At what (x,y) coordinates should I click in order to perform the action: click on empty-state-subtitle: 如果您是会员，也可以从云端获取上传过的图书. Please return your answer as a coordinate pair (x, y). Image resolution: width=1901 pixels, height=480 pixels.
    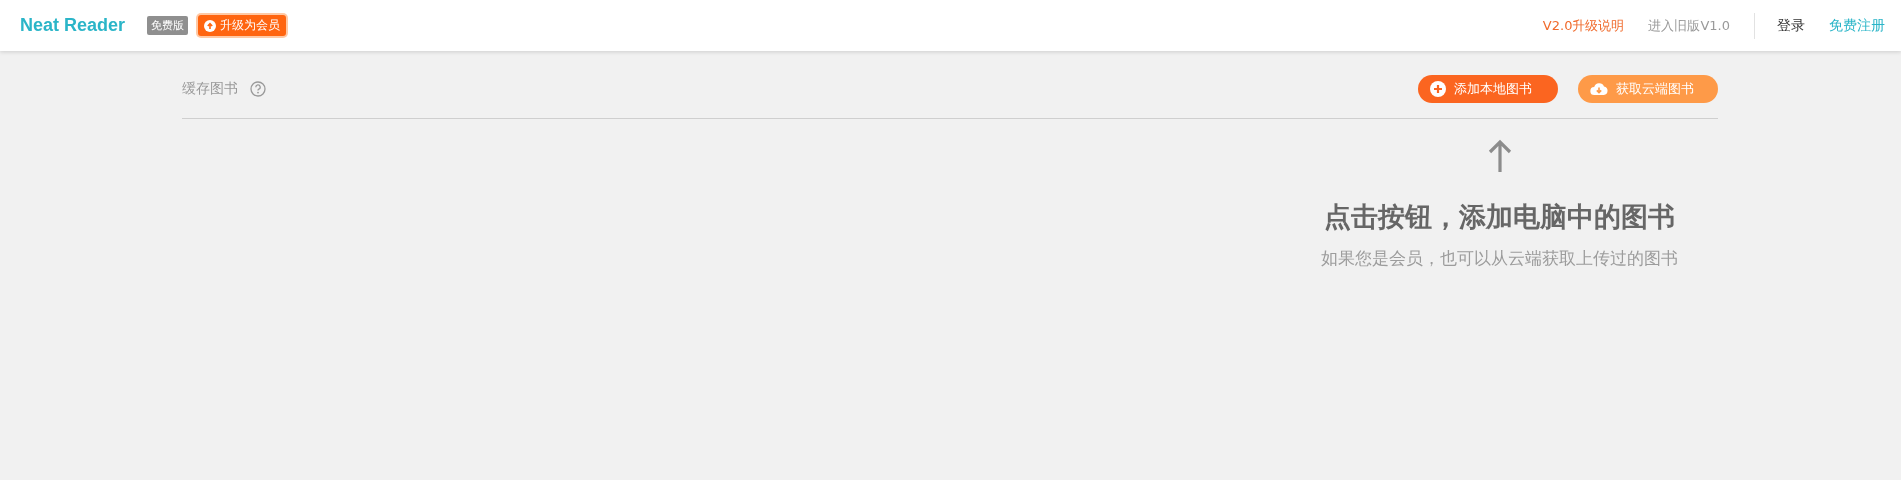
    Looking at the image, I should click on (1499, 258).